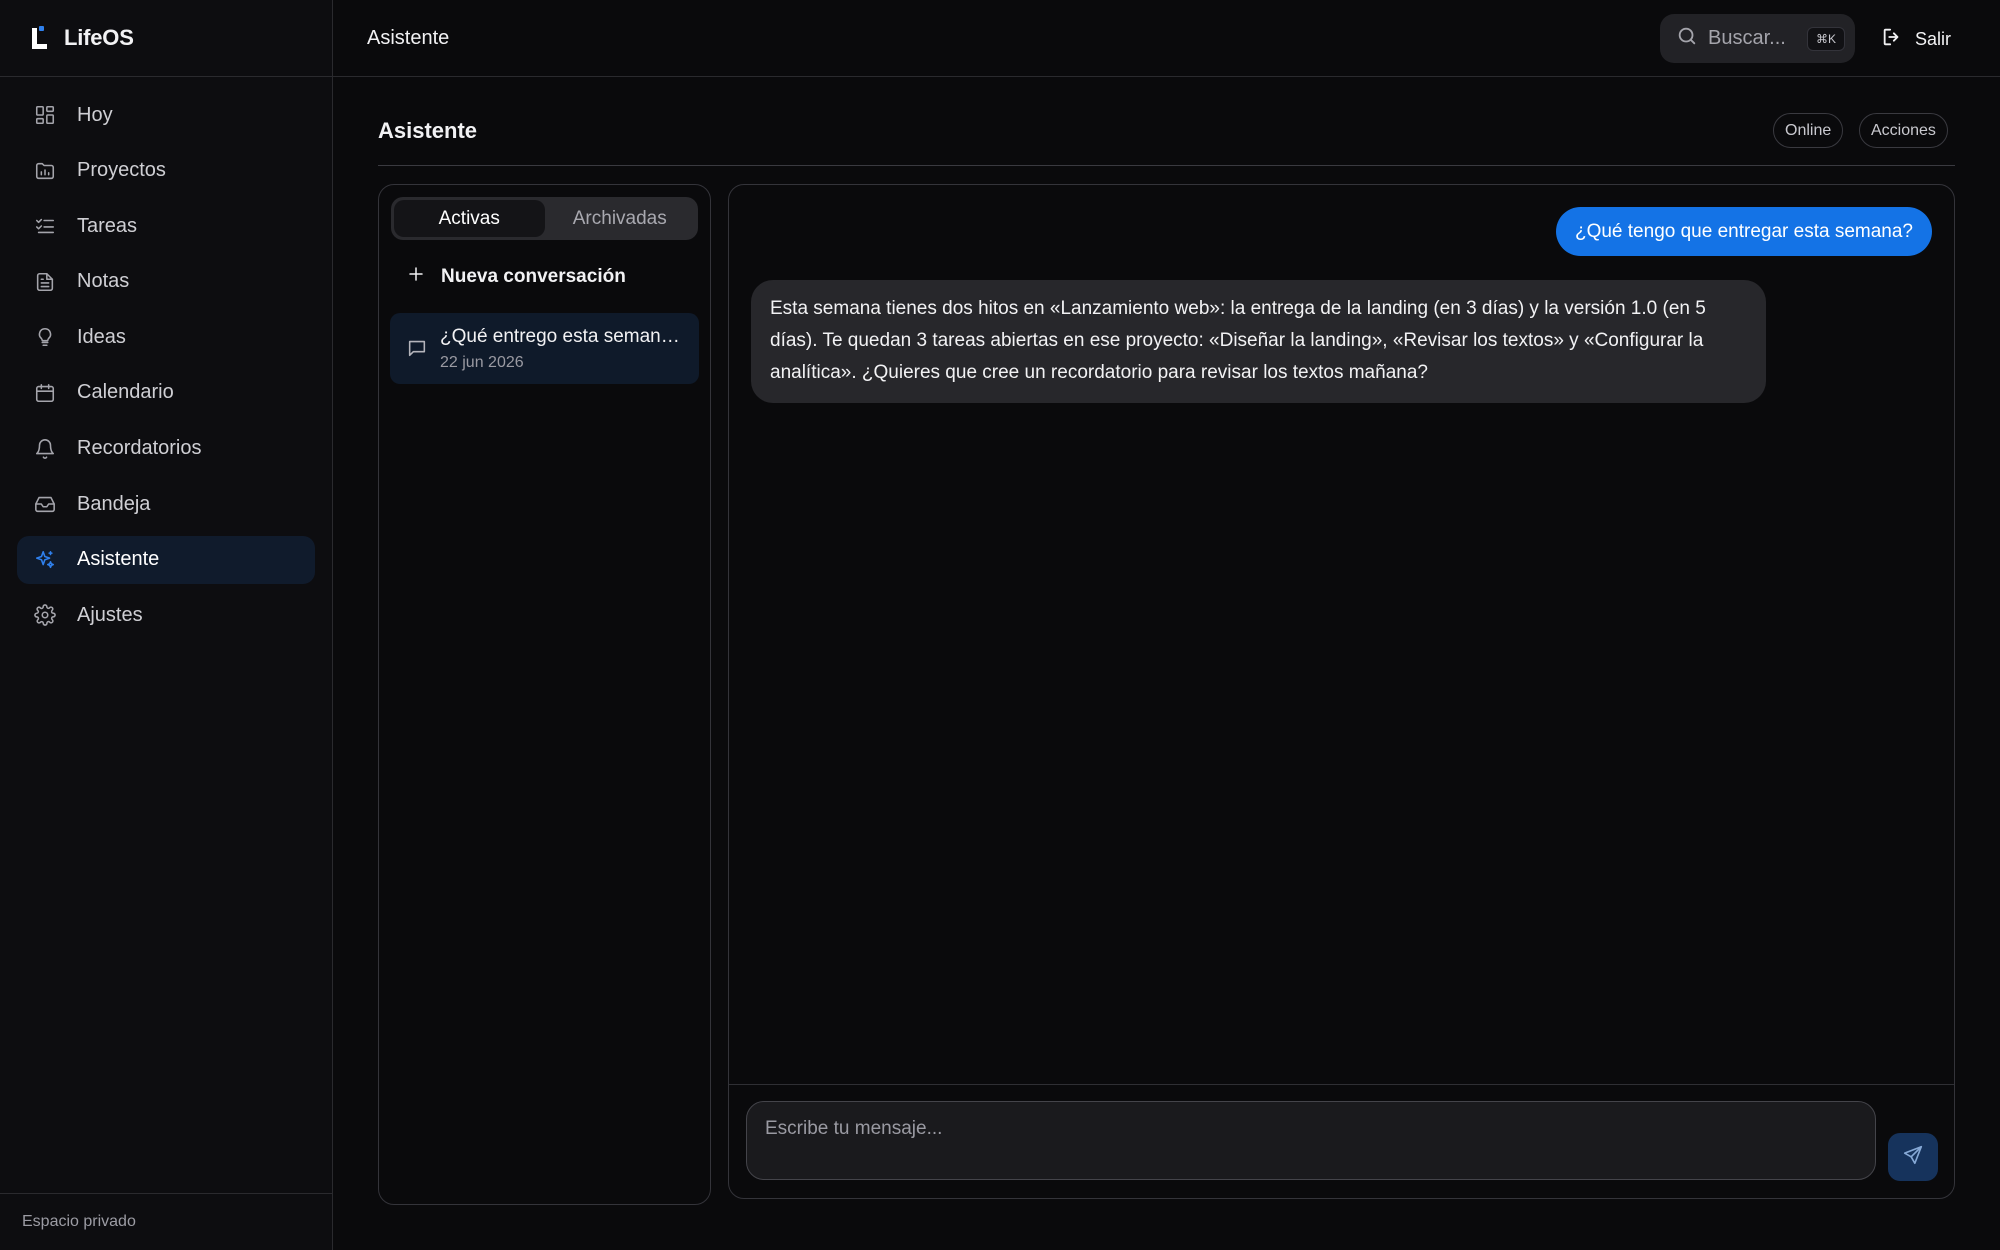  I want to click on tab-activas: Activas, so click(469, 218).